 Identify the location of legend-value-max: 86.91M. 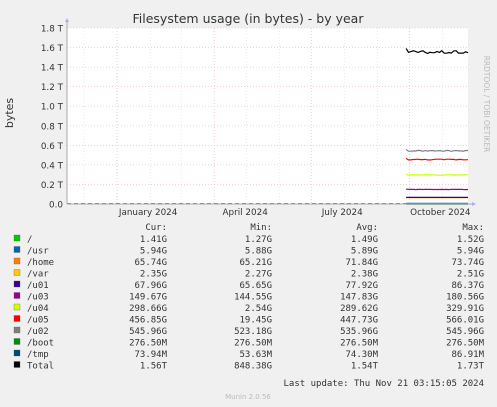
(467, 355).